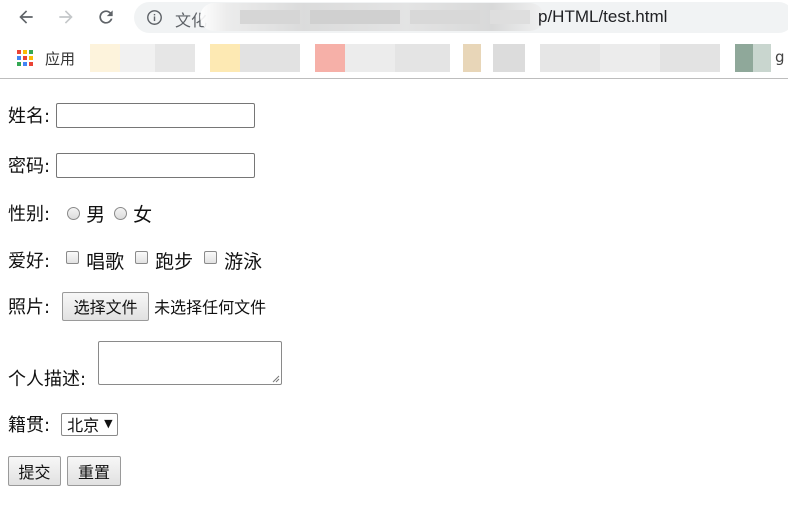  Describe the element at coordinates (142, 213) in the screenshot. I see `gender-female-label: 女` at that location.